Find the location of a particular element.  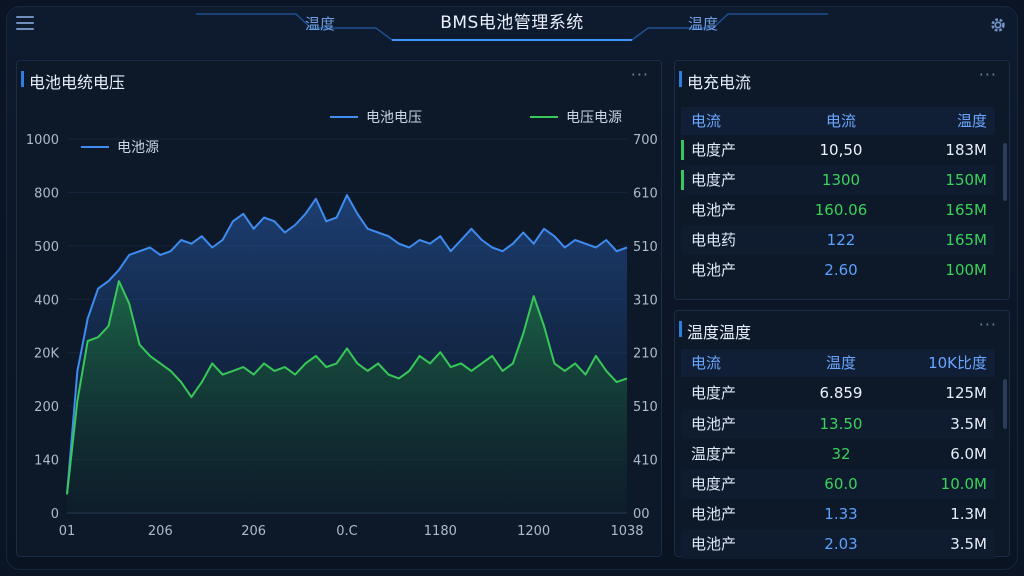

table1-cell: 160.06 is located at coordinates (841, 210).